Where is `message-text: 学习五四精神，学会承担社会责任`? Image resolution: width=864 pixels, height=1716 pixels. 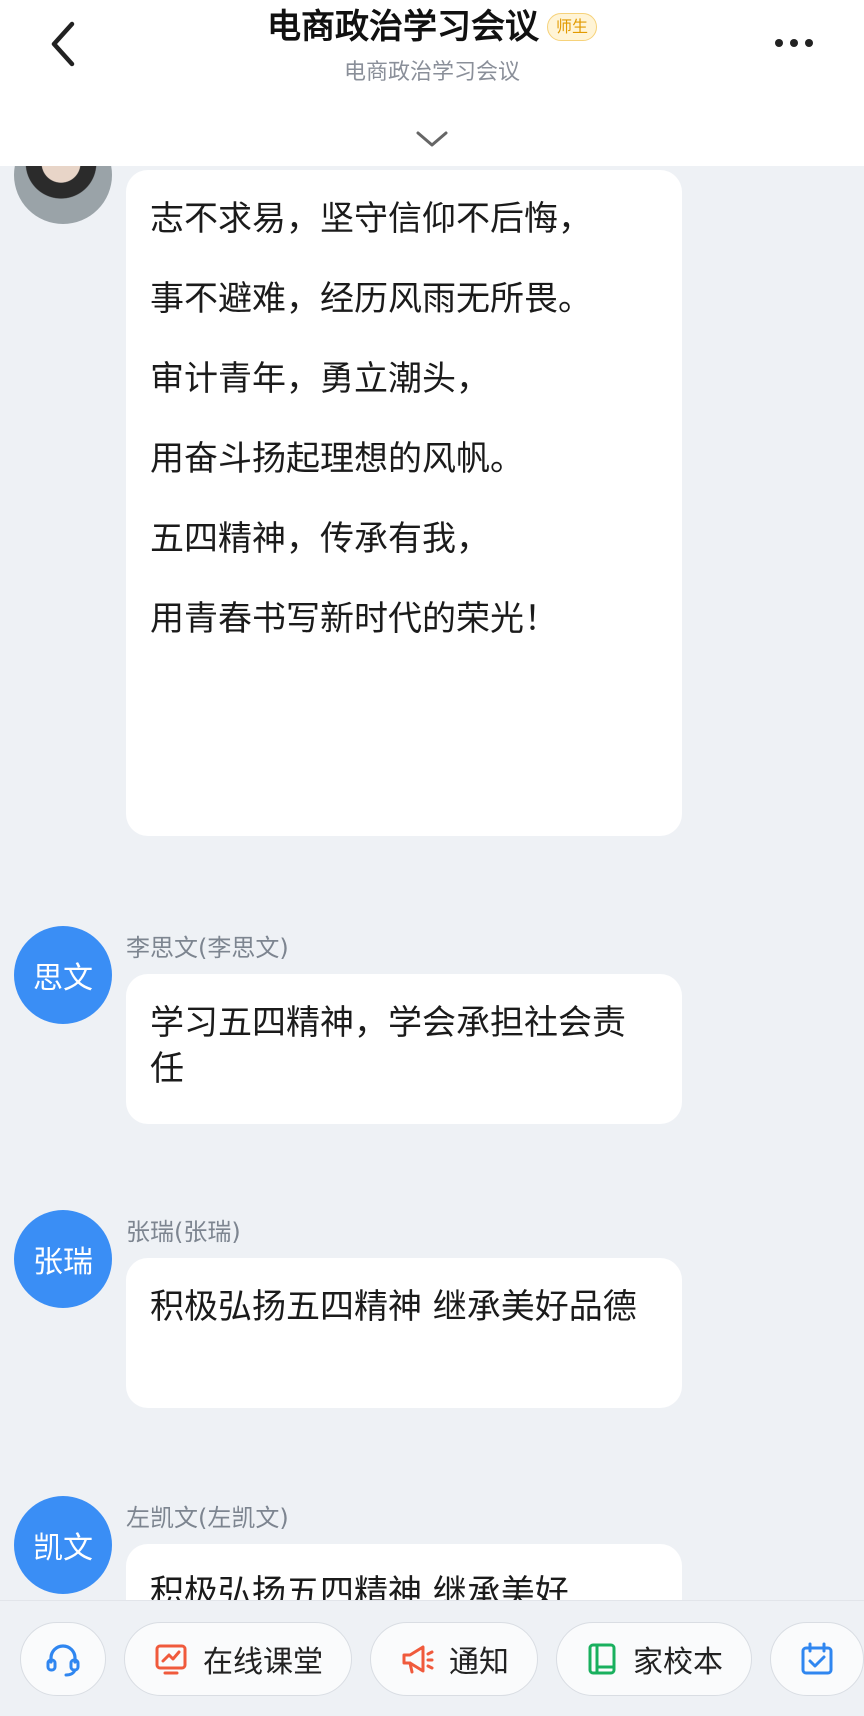 message-text: 学习五四精神，学会承担社会责任 is located at coordinates (388, 1046).